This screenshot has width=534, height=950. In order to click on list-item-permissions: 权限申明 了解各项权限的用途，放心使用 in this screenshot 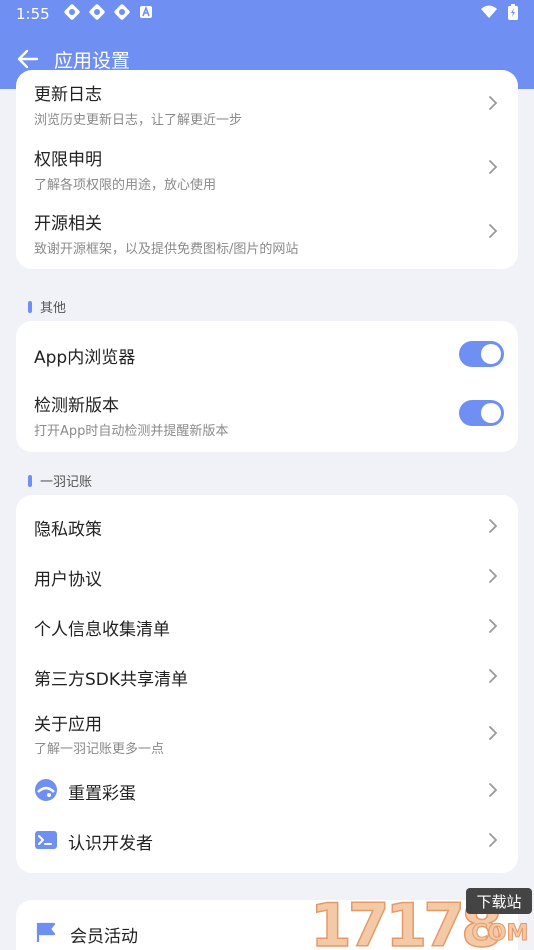, I will do `click(267, 165)`.